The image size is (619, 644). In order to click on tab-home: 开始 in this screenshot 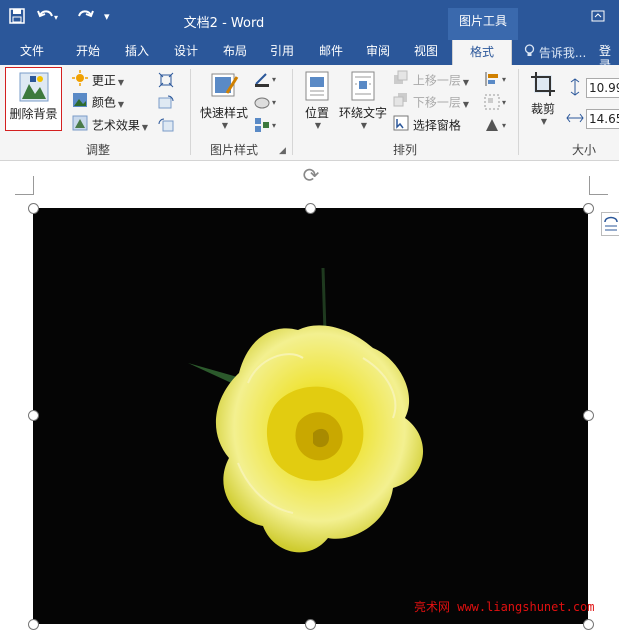, I will do `click(88, 51)`.